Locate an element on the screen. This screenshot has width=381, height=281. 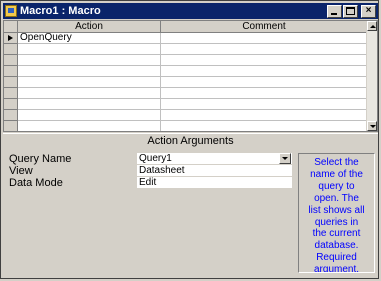
close-button: × is located at coordinates (368, 11).